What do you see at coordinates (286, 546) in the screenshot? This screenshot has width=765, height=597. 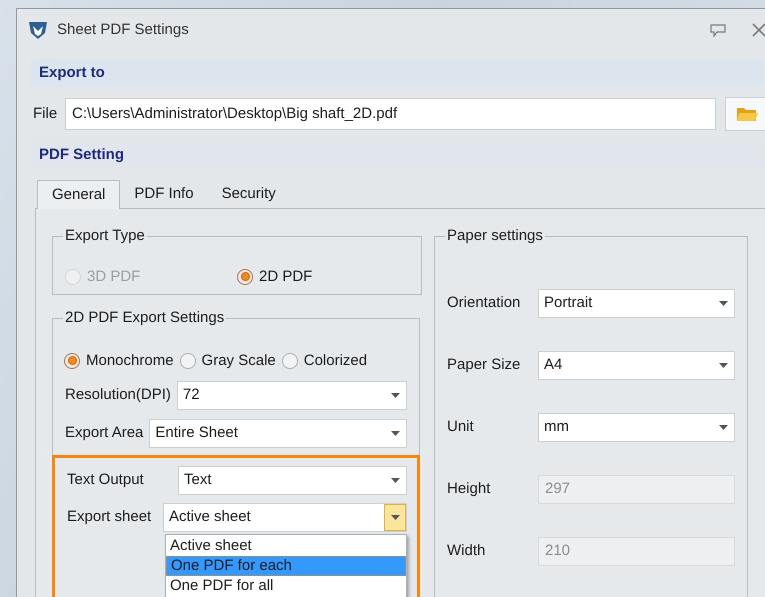 I see `dropdown-option: Active sheet` at bounding box center [286, 546].